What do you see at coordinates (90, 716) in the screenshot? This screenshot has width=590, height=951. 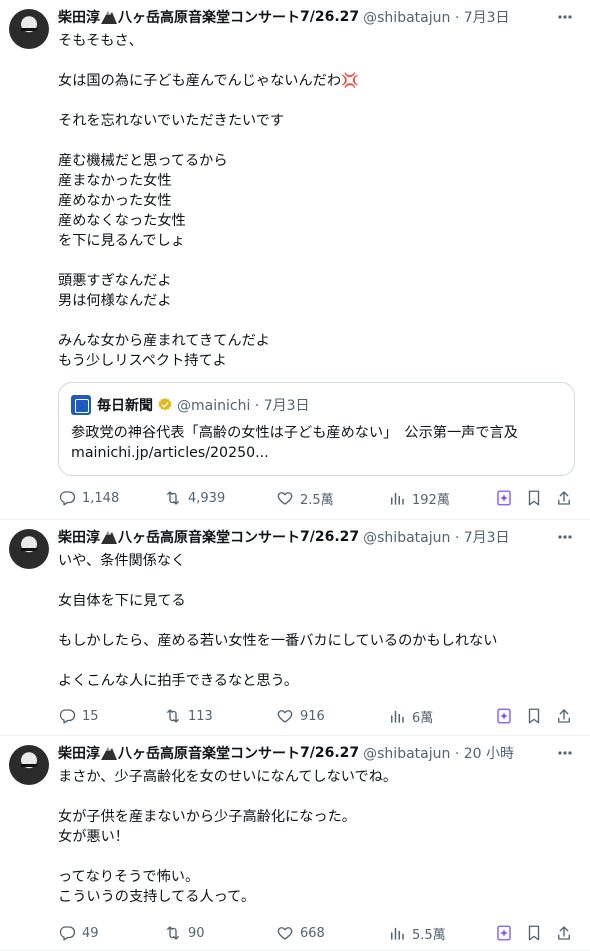 I see `reply-count: 15` at bounding box center [90, 716].